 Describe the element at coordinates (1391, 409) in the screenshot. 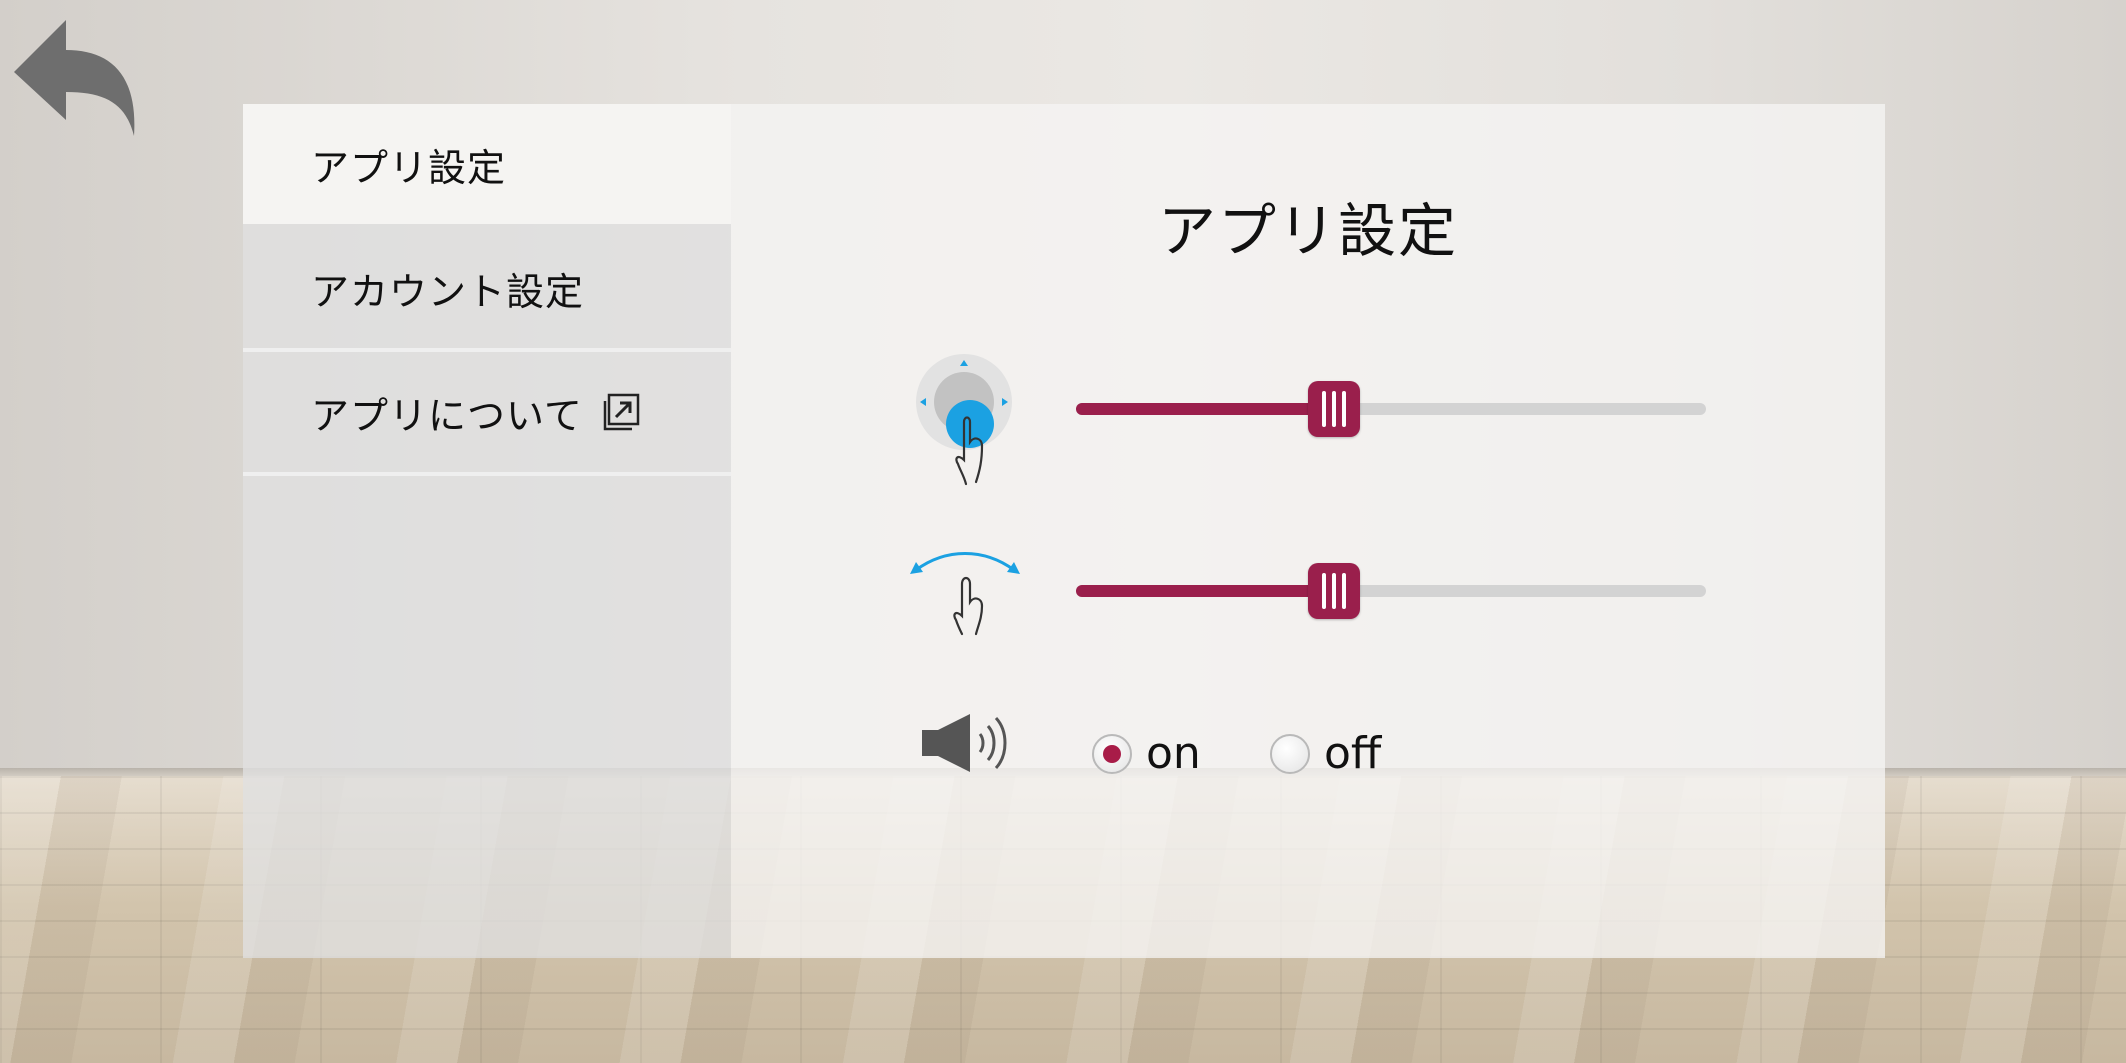

I see `joystick-sensitivity-slider` at that location.